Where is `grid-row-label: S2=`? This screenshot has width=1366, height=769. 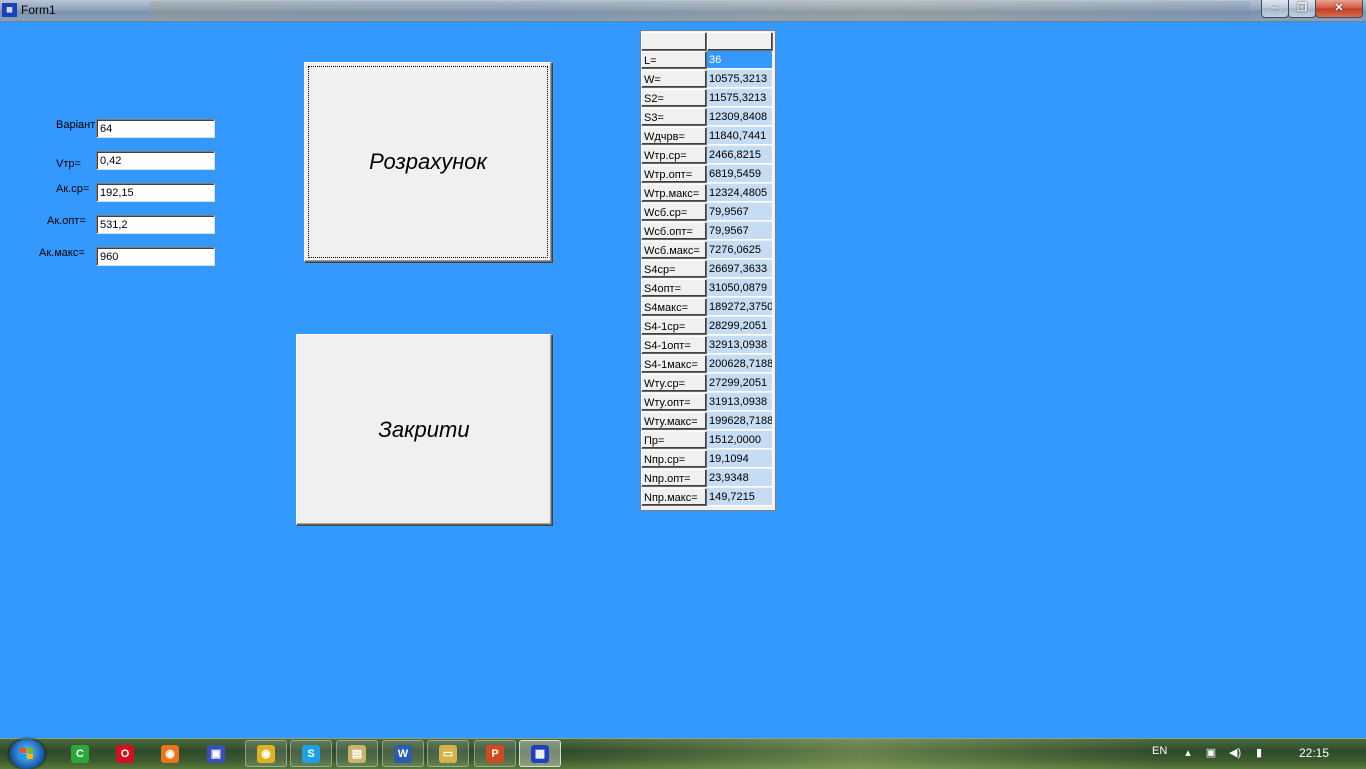
grid-row-label: S2= is located at coordinates (674, 98).